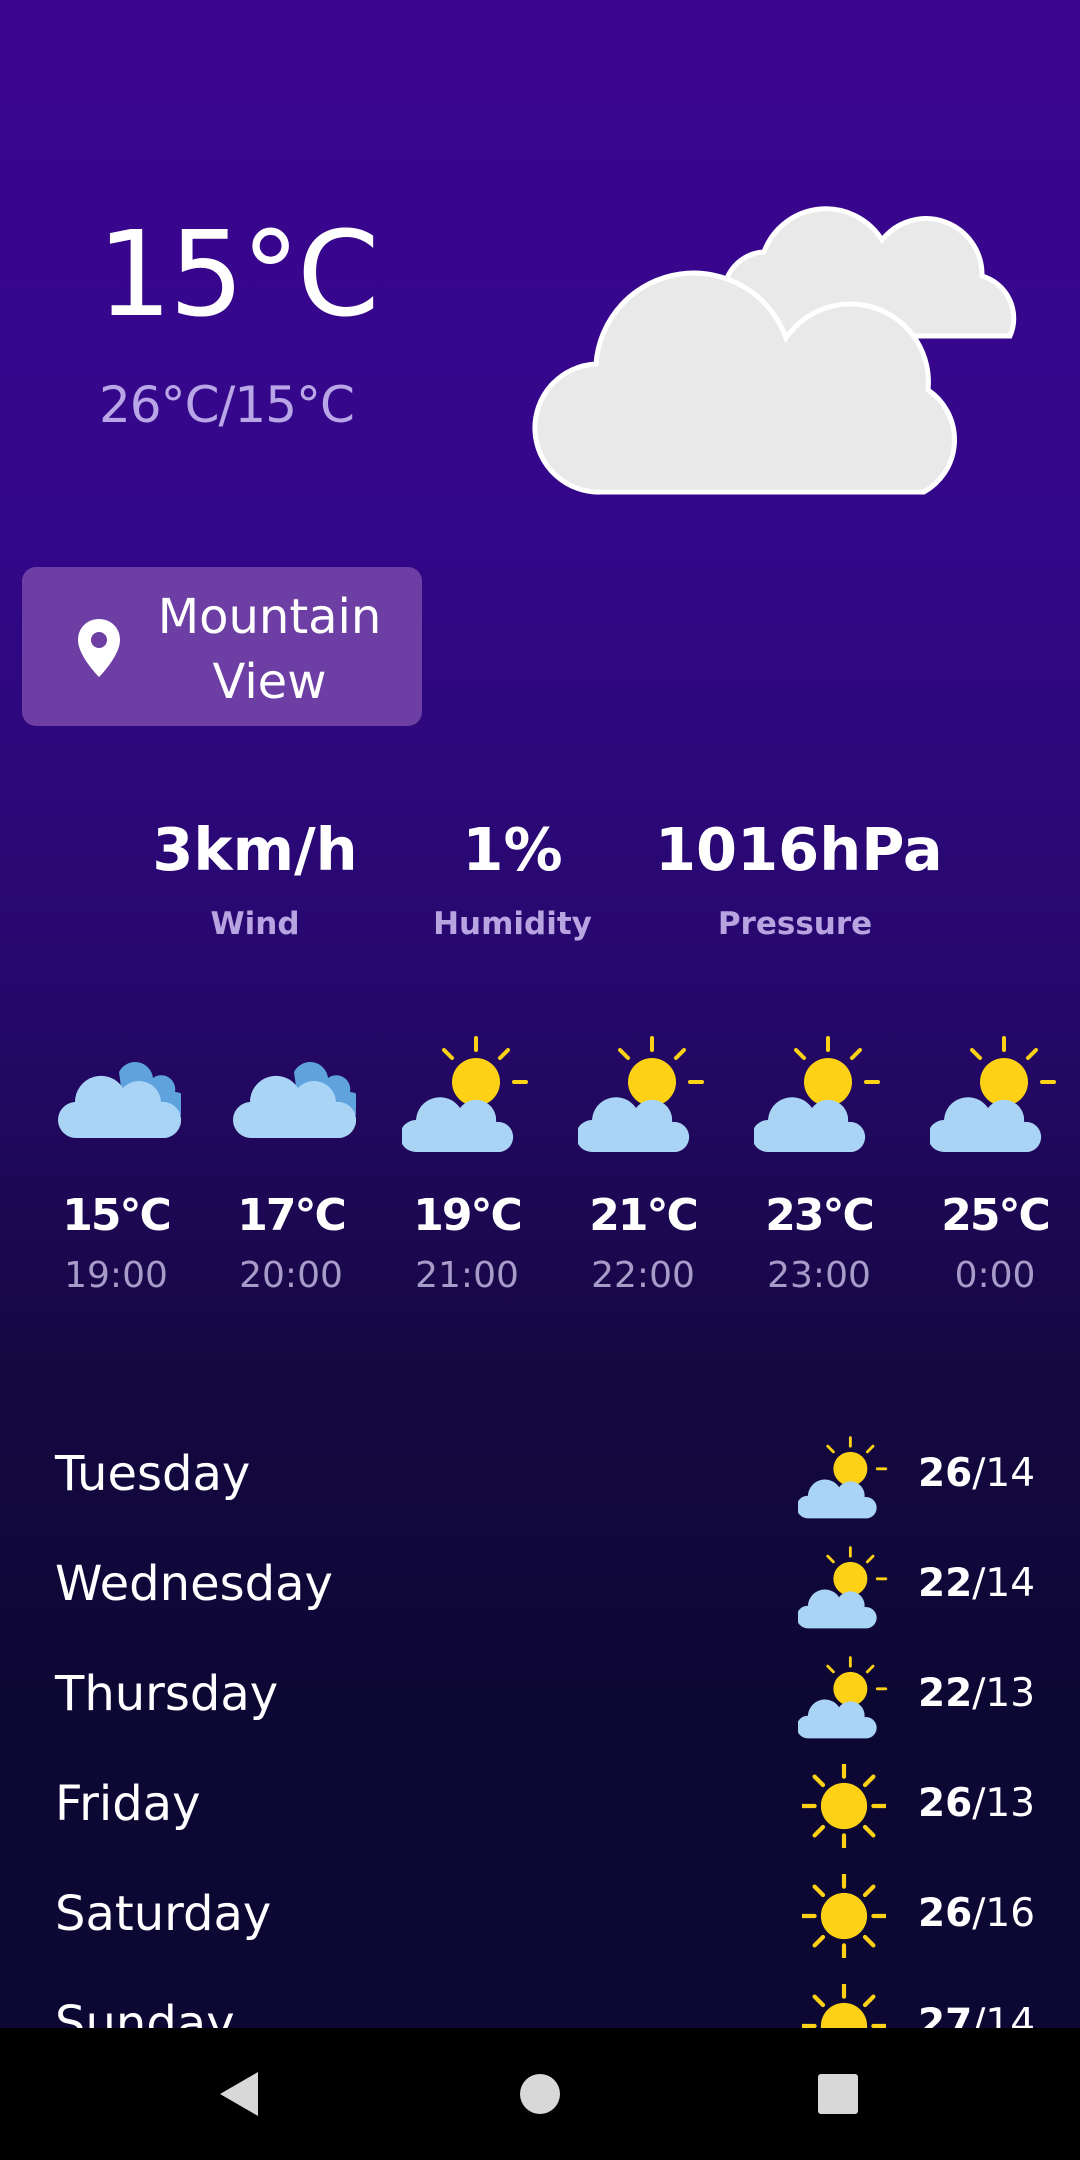 The height and width of the screenshot is (2160, 1080). Describe the element at coordinates (145, 2012) in the screenshot. I see `day-name: Sunday` at that location.